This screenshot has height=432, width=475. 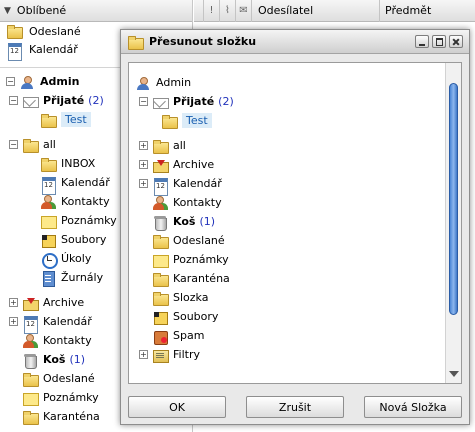 I want to click on tree-item-all: + all, so click(x=287, y=145).